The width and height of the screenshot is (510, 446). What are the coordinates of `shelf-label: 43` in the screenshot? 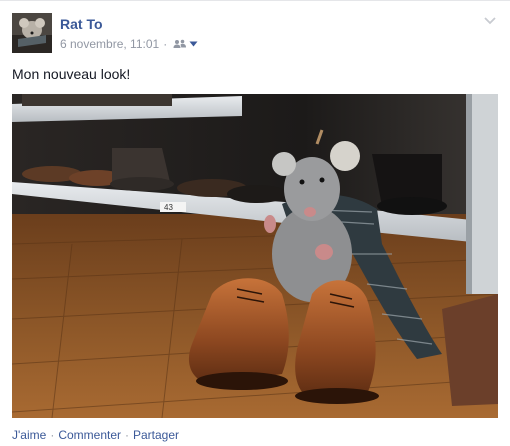 It's located at (168, 207).